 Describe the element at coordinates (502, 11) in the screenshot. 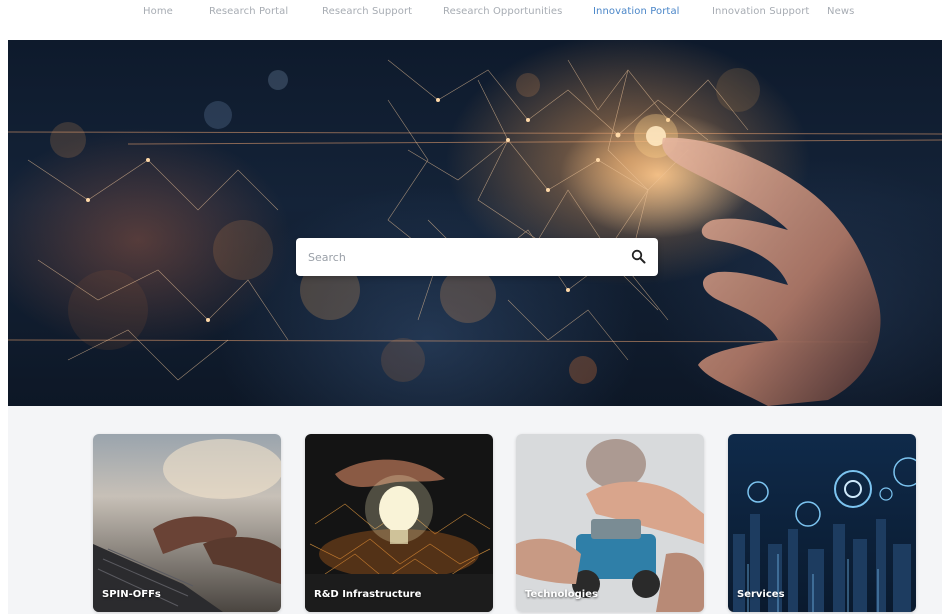

I see `nav-research-opportunities: Research Opportunities` at that location.